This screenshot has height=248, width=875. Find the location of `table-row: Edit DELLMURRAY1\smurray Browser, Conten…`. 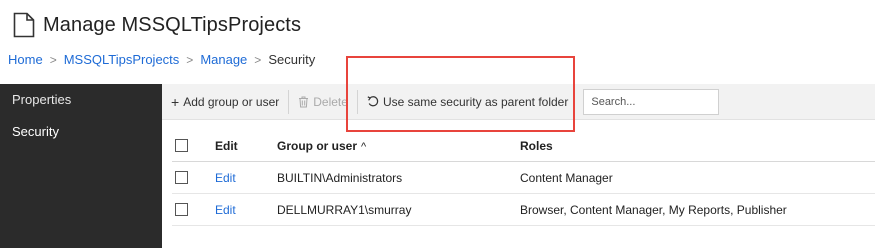

table-row: Edit DELLMURRAY1\smurray Browser, Conten… is located at coordinates (523, 210).